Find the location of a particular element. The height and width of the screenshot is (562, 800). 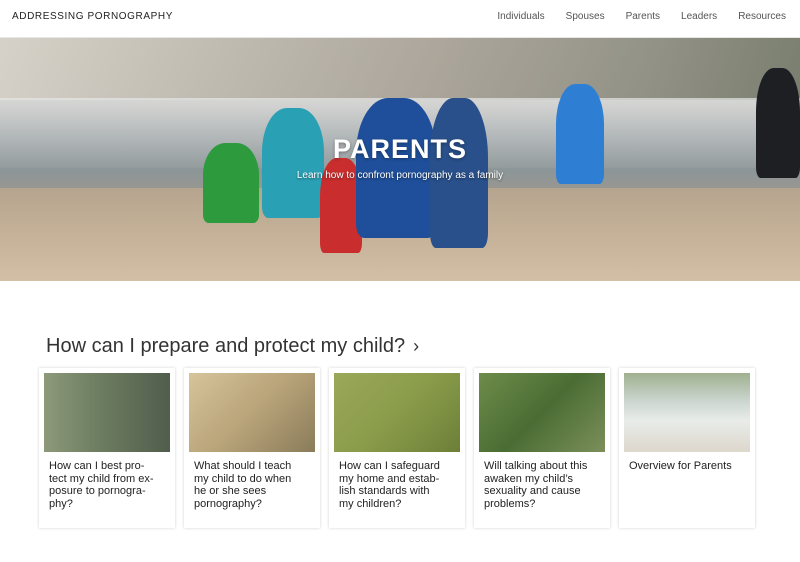

card-caption: Overview for Parents is located at coordinates (680, 466).